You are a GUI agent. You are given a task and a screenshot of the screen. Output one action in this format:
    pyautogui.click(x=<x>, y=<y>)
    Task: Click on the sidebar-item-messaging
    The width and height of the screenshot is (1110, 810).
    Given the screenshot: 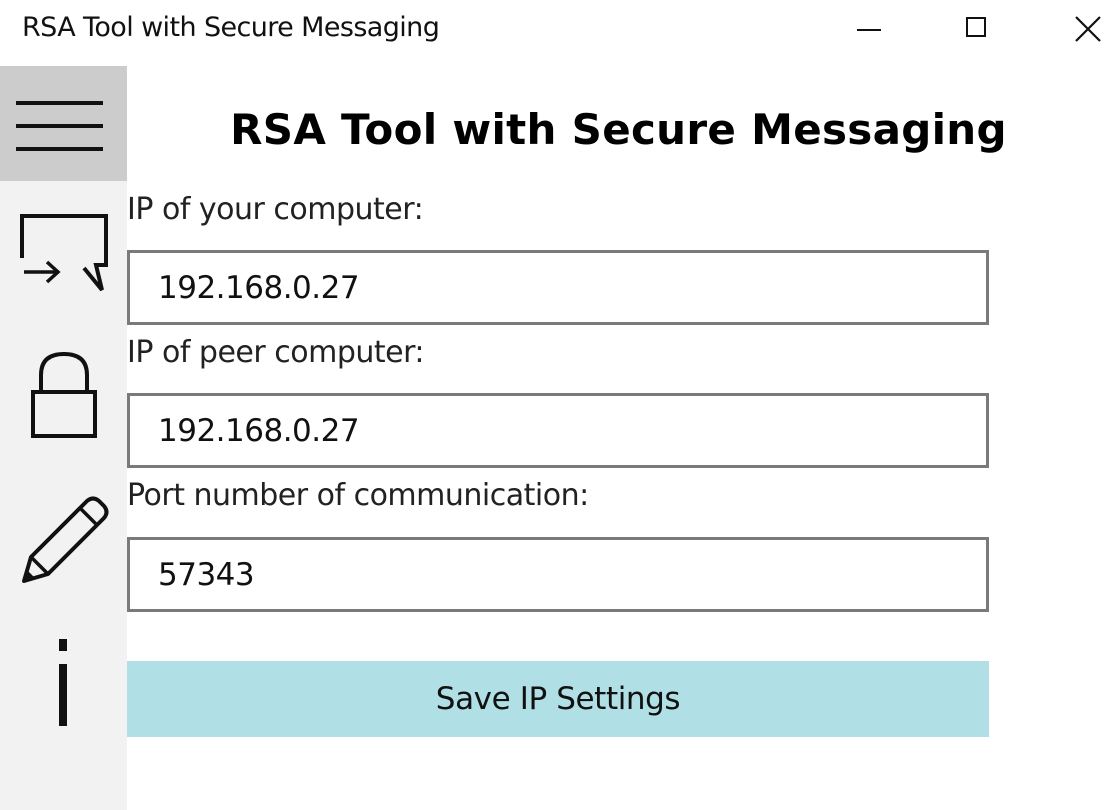 What is the action you would take?
    pyautogui.click(x=63, y=253)
    